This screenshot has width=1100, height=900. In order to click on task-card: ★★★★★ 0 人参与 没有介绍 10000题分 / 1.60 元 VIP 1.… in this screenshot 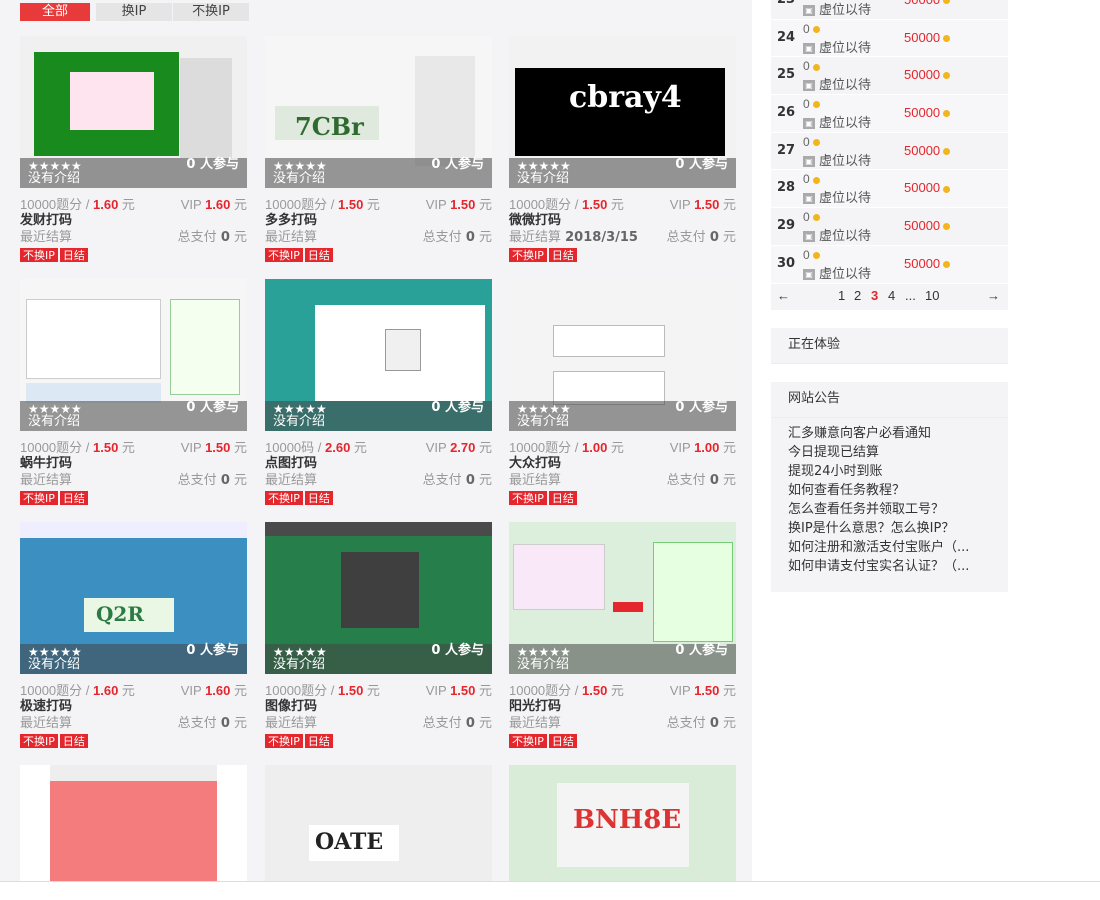, I will do `click(133, 149)`.